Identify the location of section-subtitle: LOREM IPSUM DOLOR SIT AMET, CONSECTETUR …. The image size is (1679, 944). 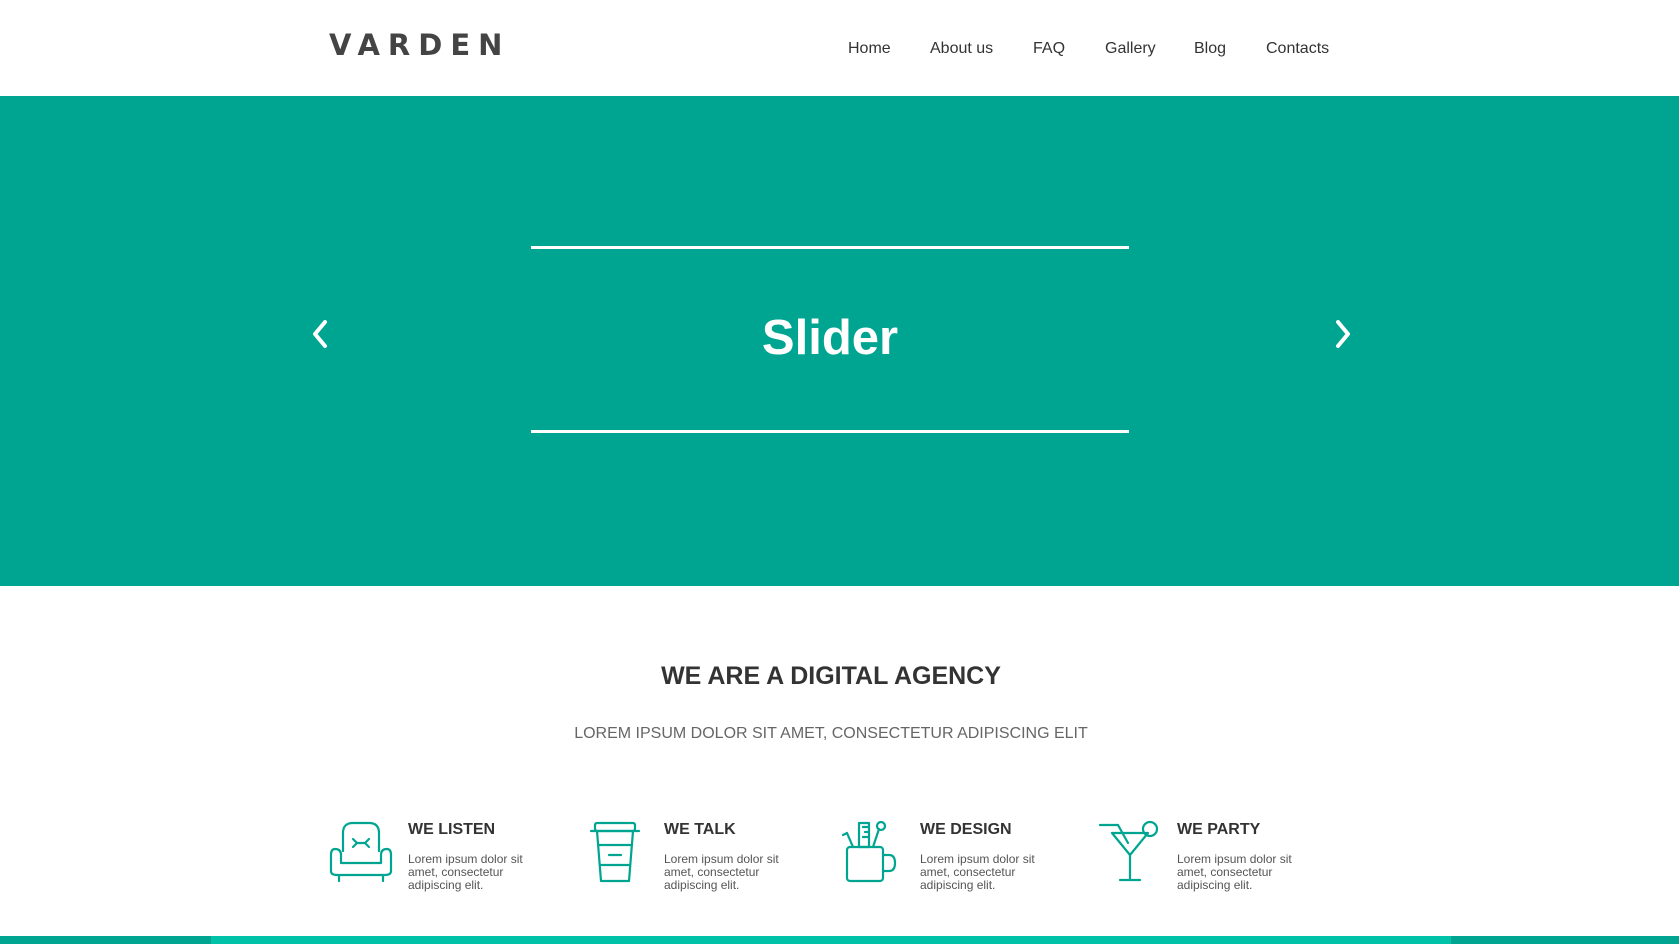
(831, 733).